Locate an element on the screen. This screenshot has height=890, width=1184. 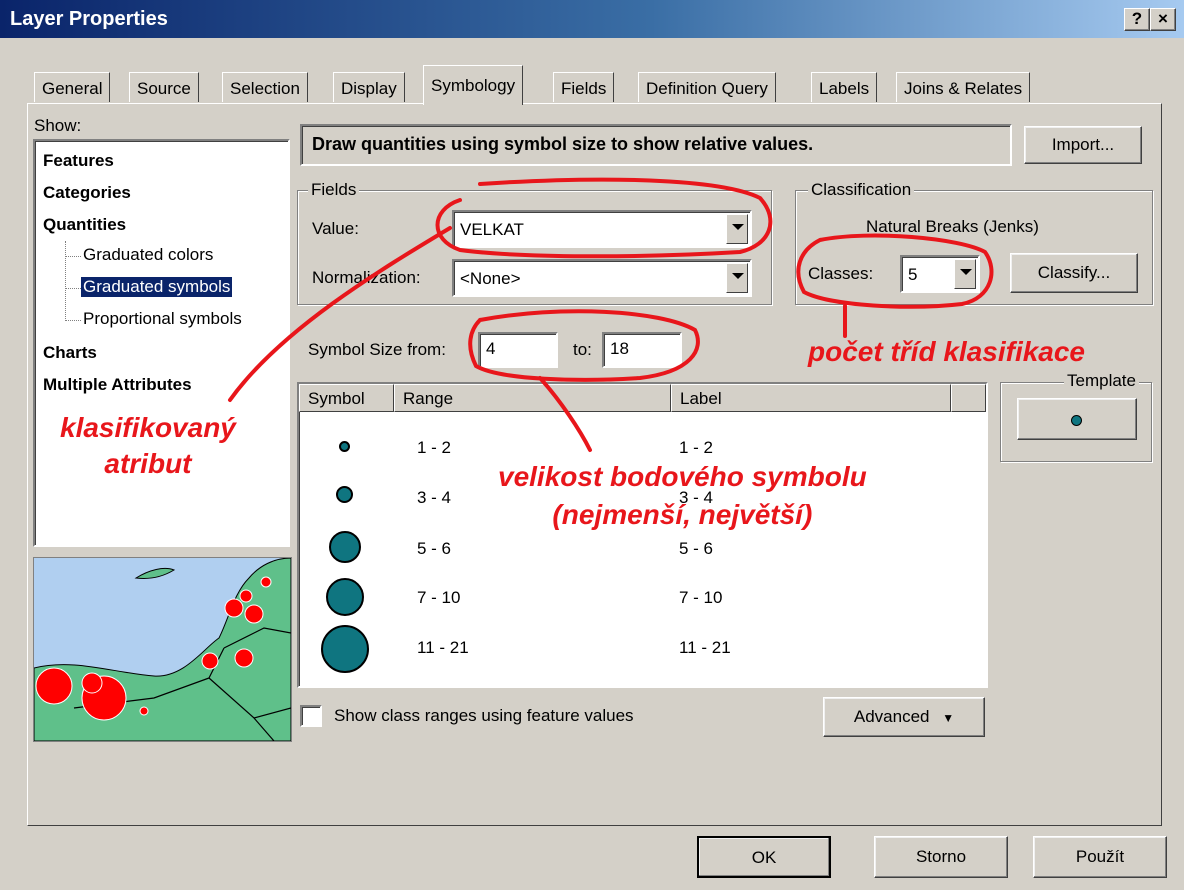
cancel-button: Storno is located at coordinates (941, 857).